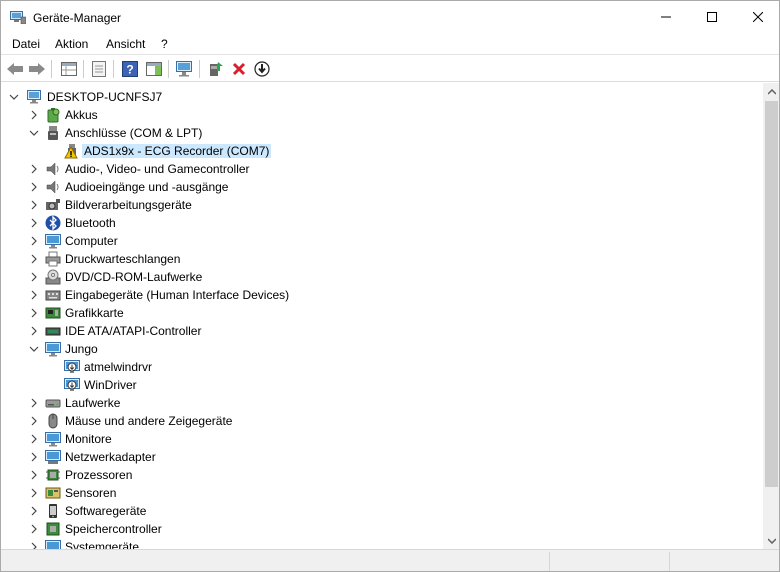 The height and width of the screenshot is (572, 780). I want to click on tree-item-label: Monitore, so click(88, 439).